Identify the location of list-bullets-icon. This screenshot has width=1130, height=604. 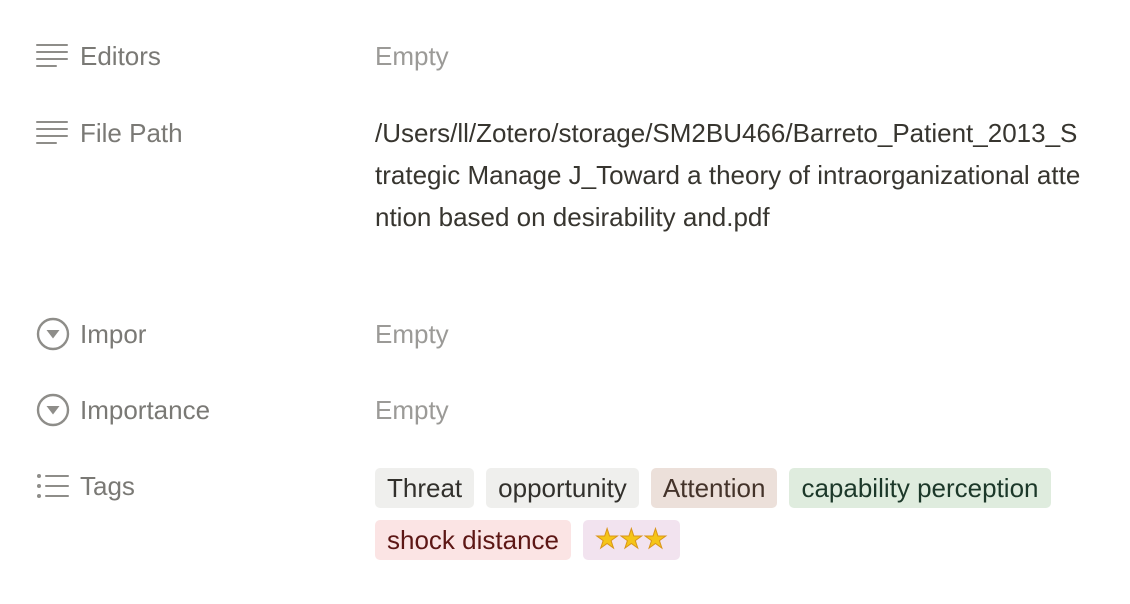
(53, 486).